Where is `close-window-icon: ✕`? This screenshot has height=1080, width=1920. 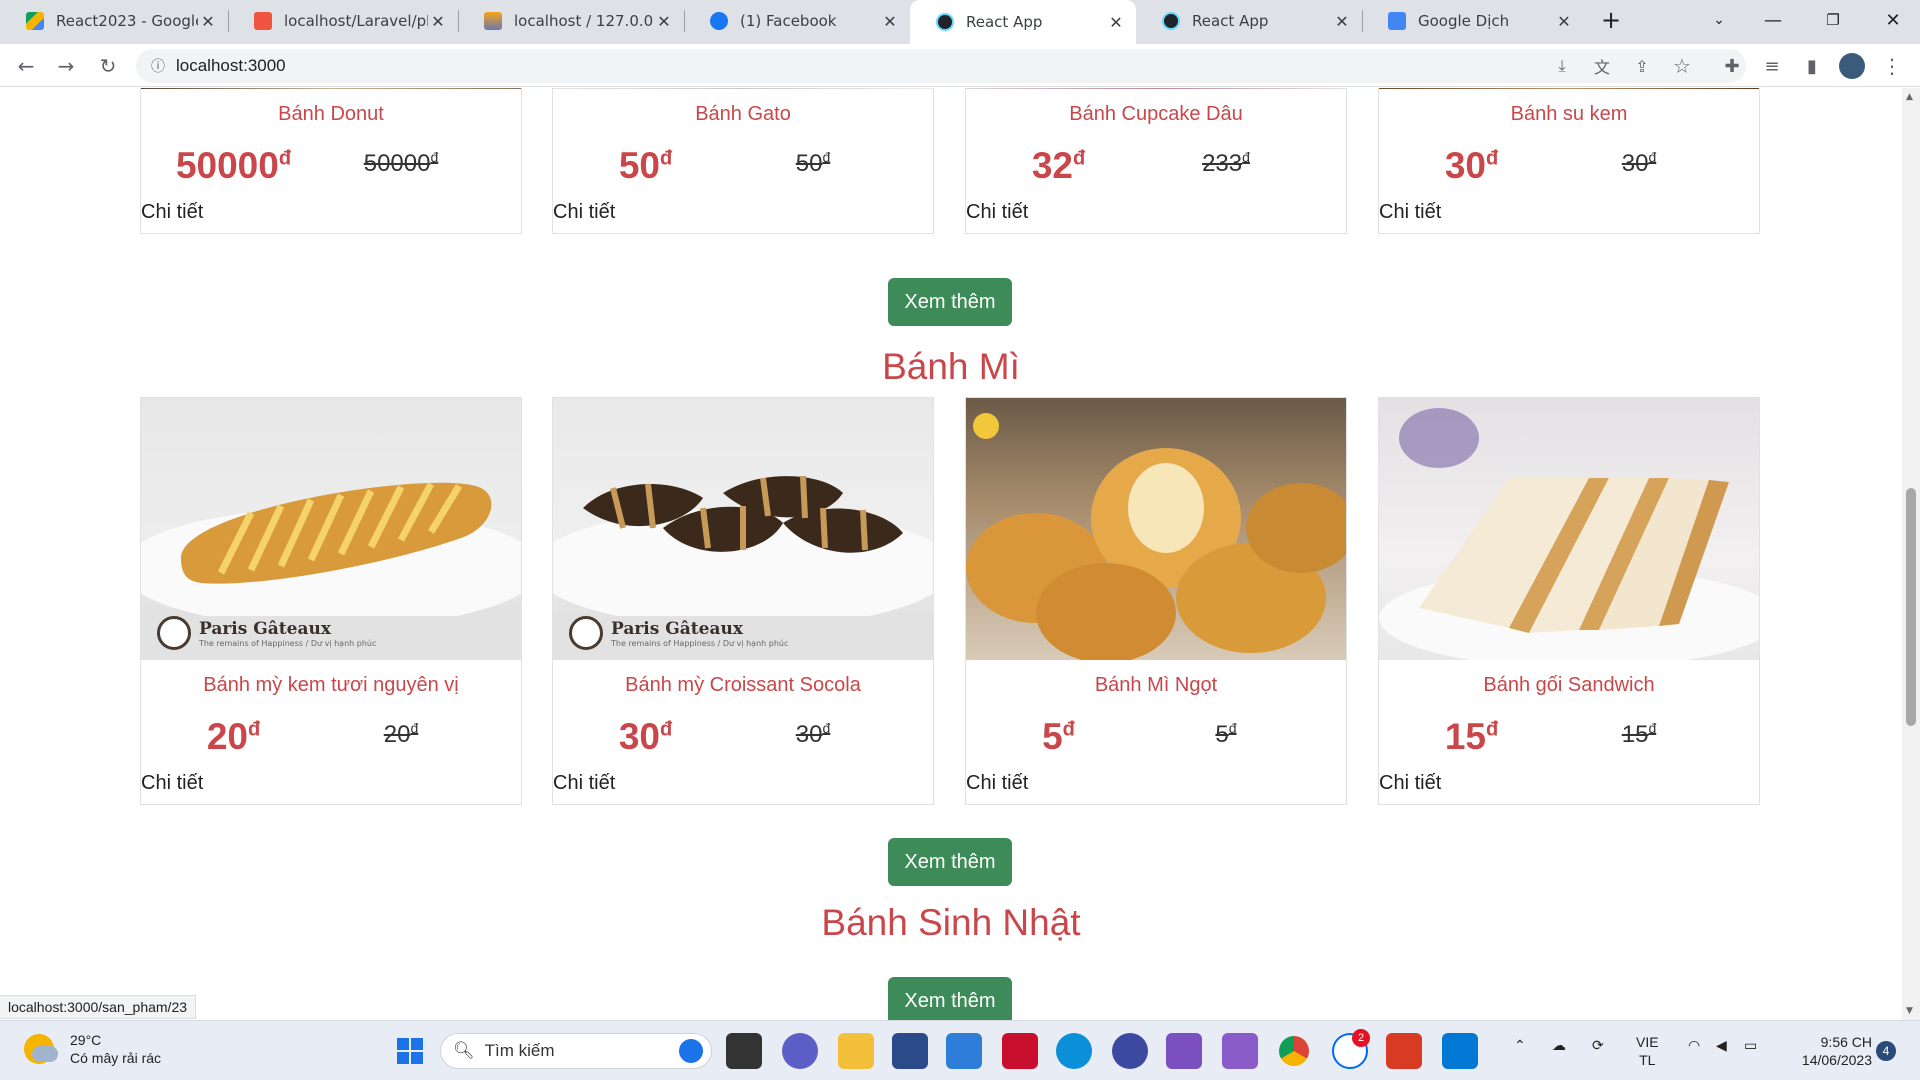
close-window-icon: ✕ is located at coordinates (1893, 20).